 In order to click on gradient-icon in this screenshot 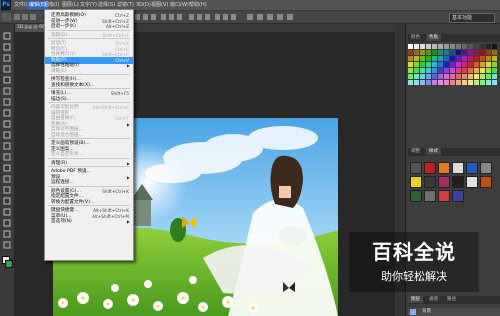, I will do `click(7, 157)`.